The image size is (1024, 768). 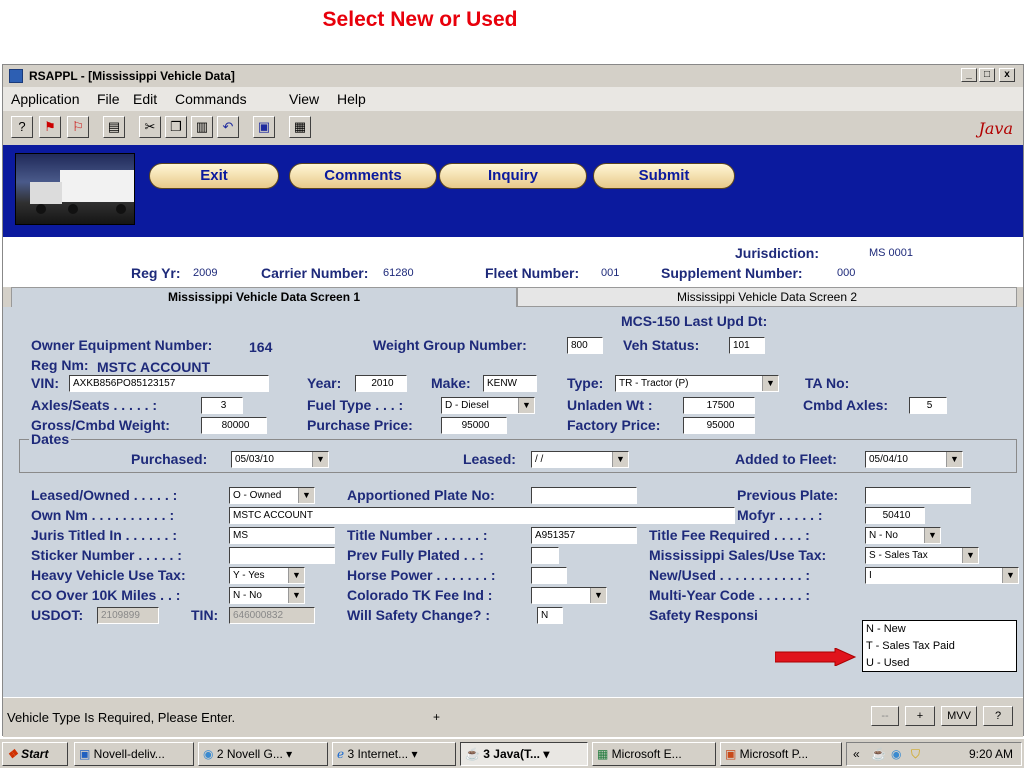 What do you see at coordinates (228, 127) in the screenshot?
I see `undo-icon: ↶` at bounding box center [228, 127].